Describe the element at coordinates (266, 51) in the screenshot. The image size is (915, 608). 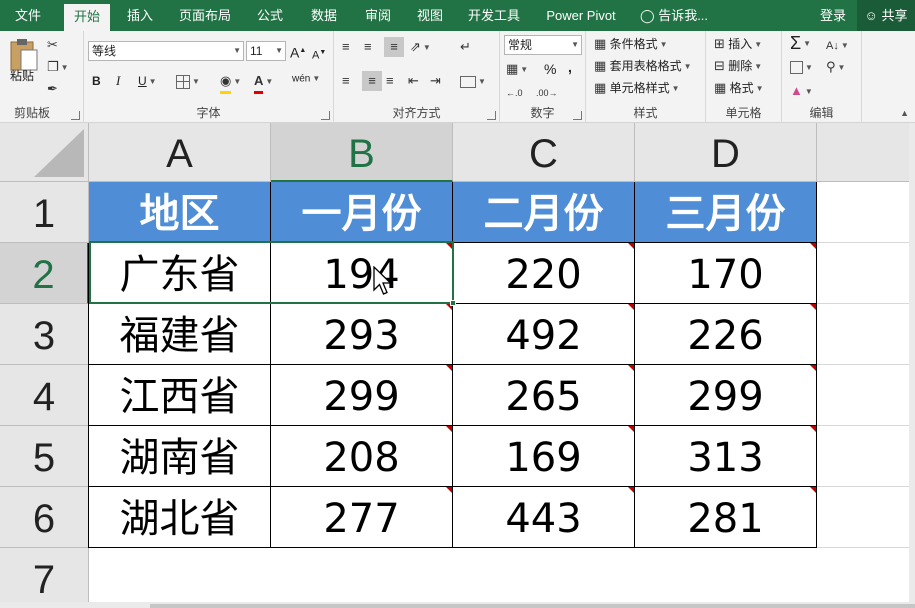
I see `font-size-box: 11 ▼` at that location.